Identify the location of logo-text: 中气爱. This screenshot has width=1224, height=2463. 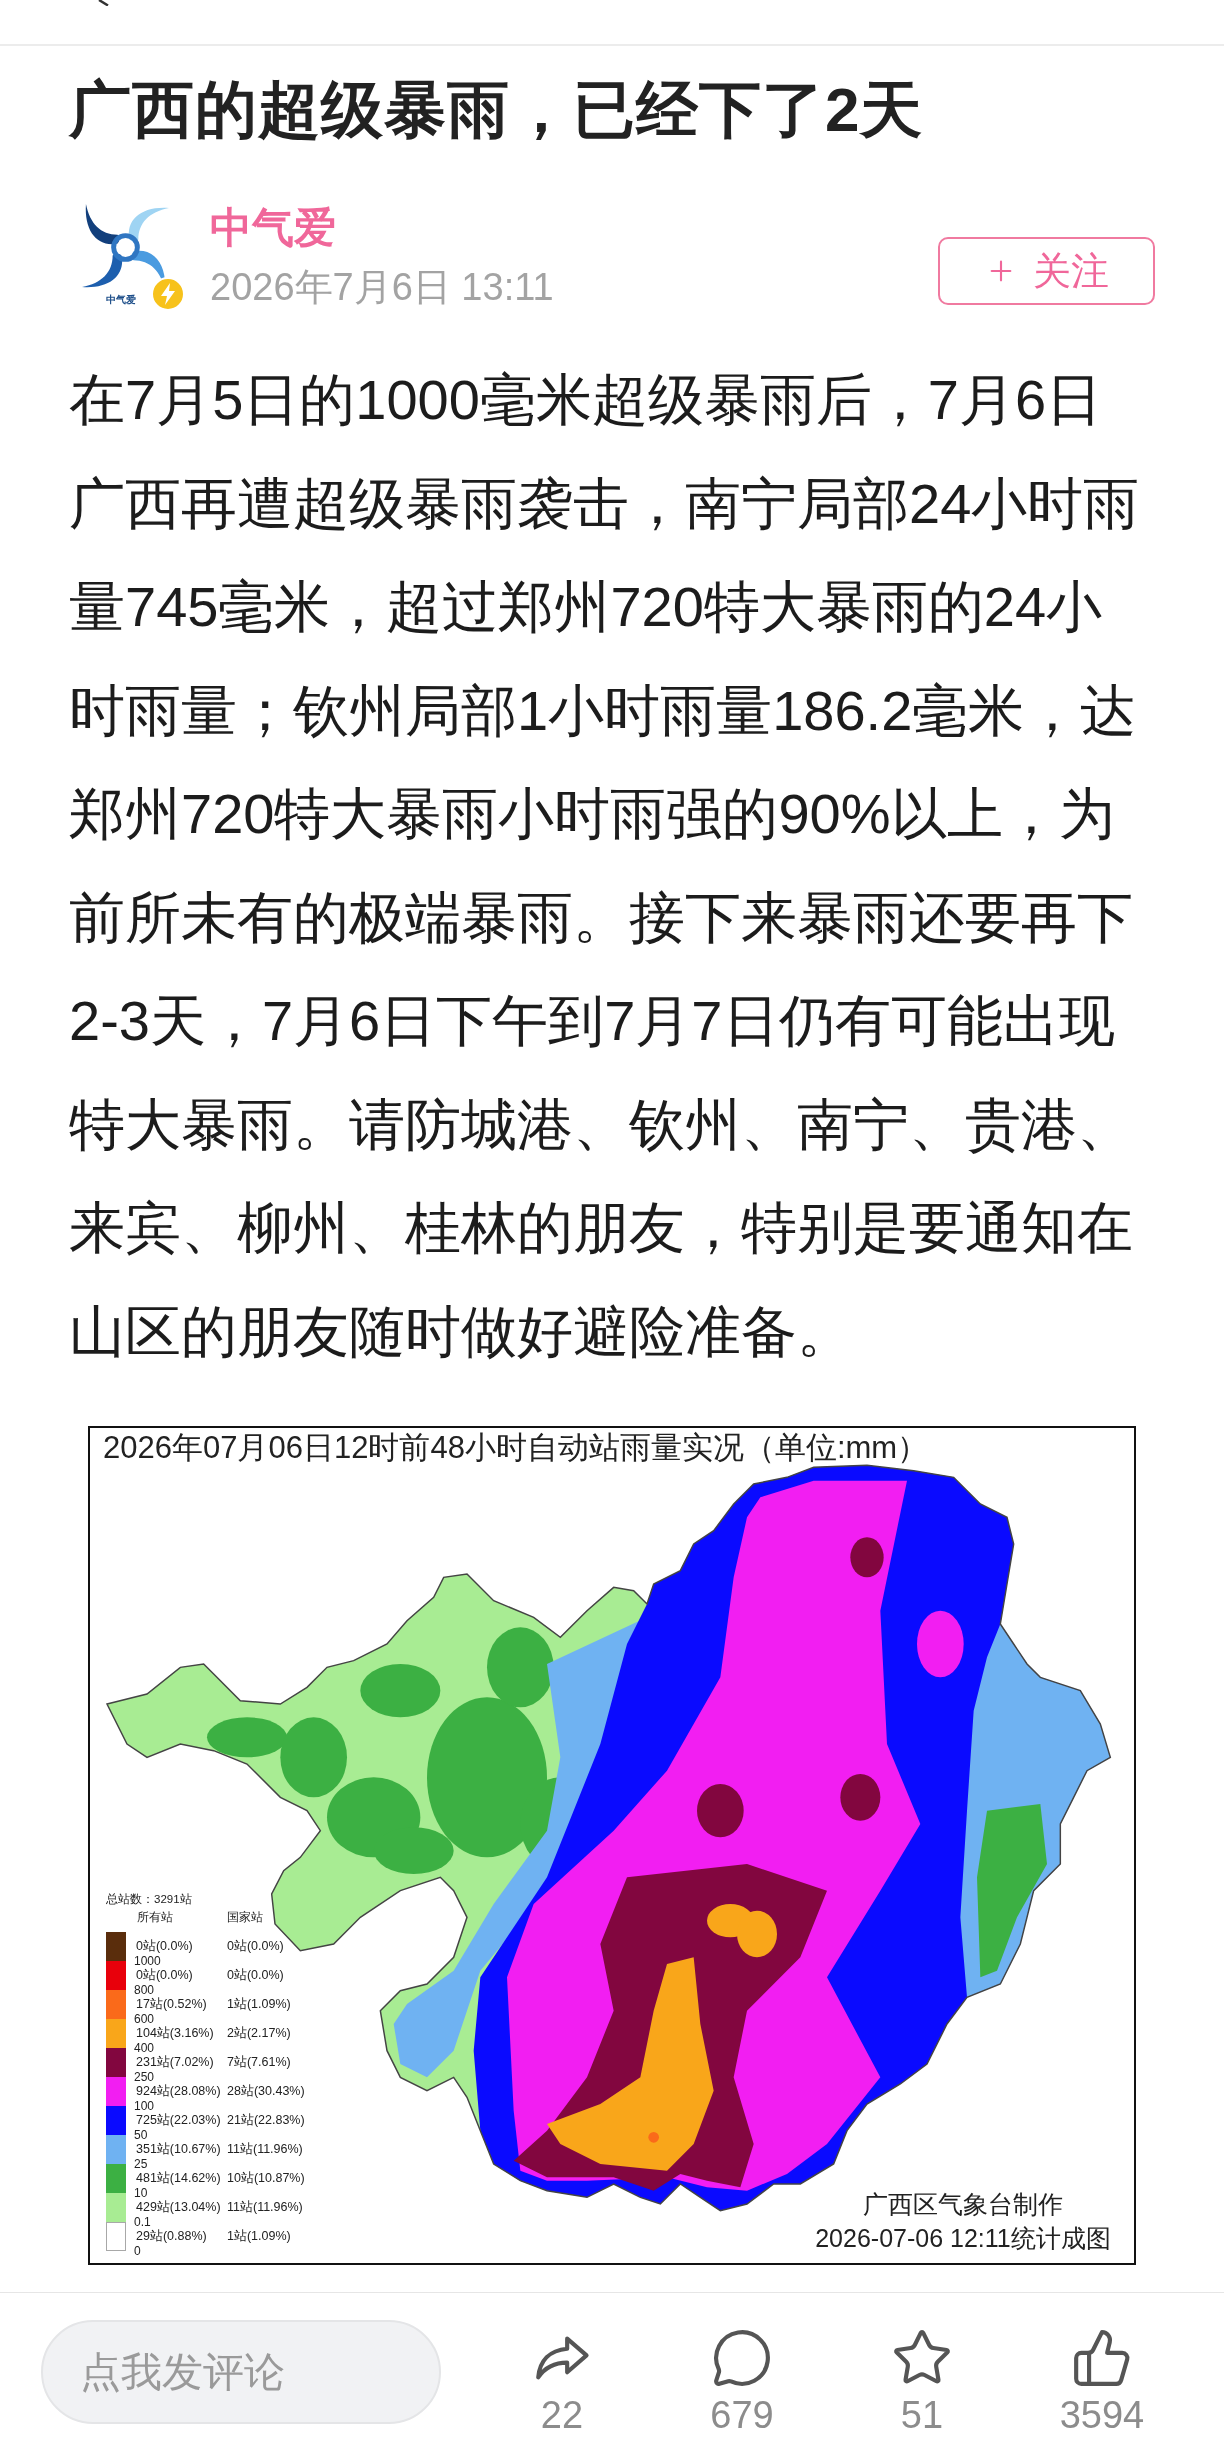
(121, 300).